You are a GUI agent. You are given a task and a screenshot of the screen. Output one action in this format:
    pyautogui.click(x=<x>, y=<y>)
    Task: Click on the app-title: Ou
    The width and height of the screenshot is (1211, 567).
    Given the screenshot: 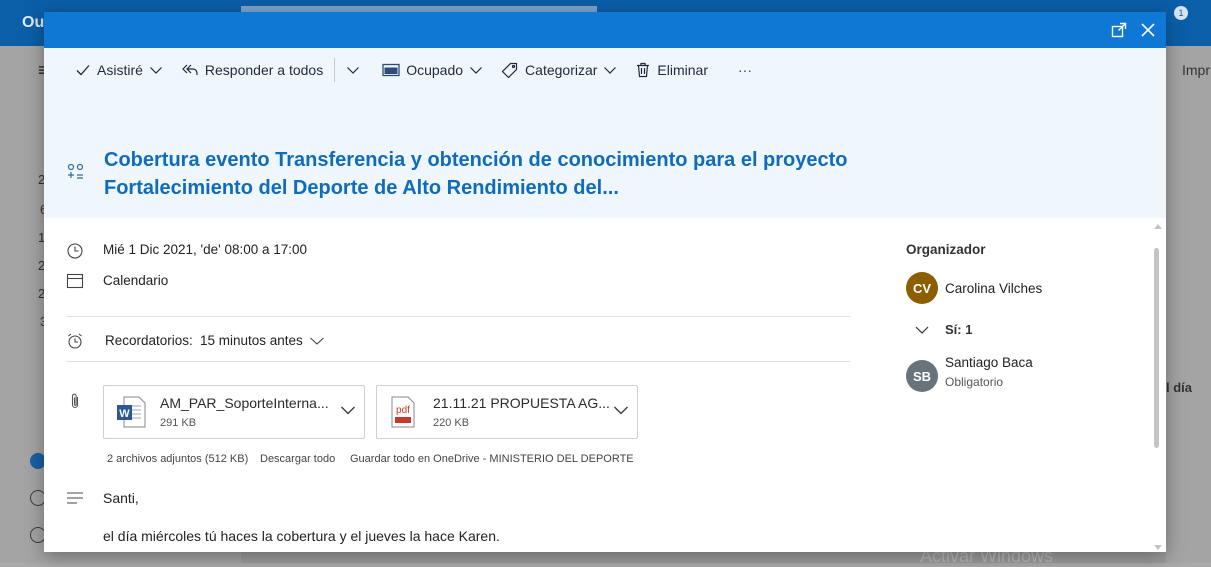 What is the action you would take?
    pyautogui.click(x=33, y=22)
    